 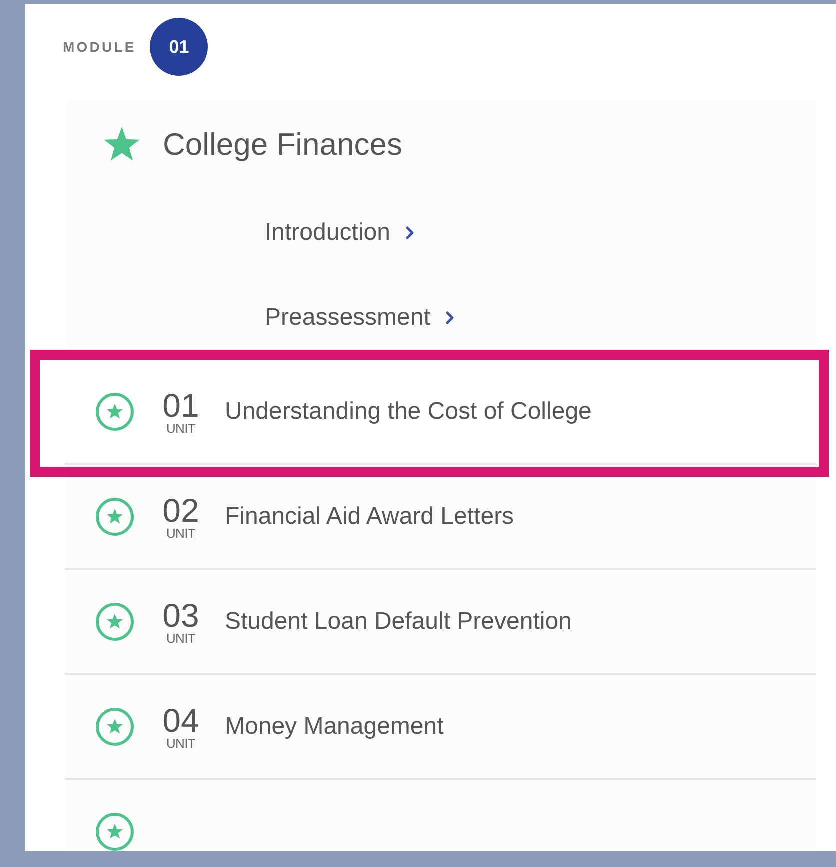 I want to click on unit-row: 03 UNIT Student Loan Default Prevention, so click(x=440, y=622).